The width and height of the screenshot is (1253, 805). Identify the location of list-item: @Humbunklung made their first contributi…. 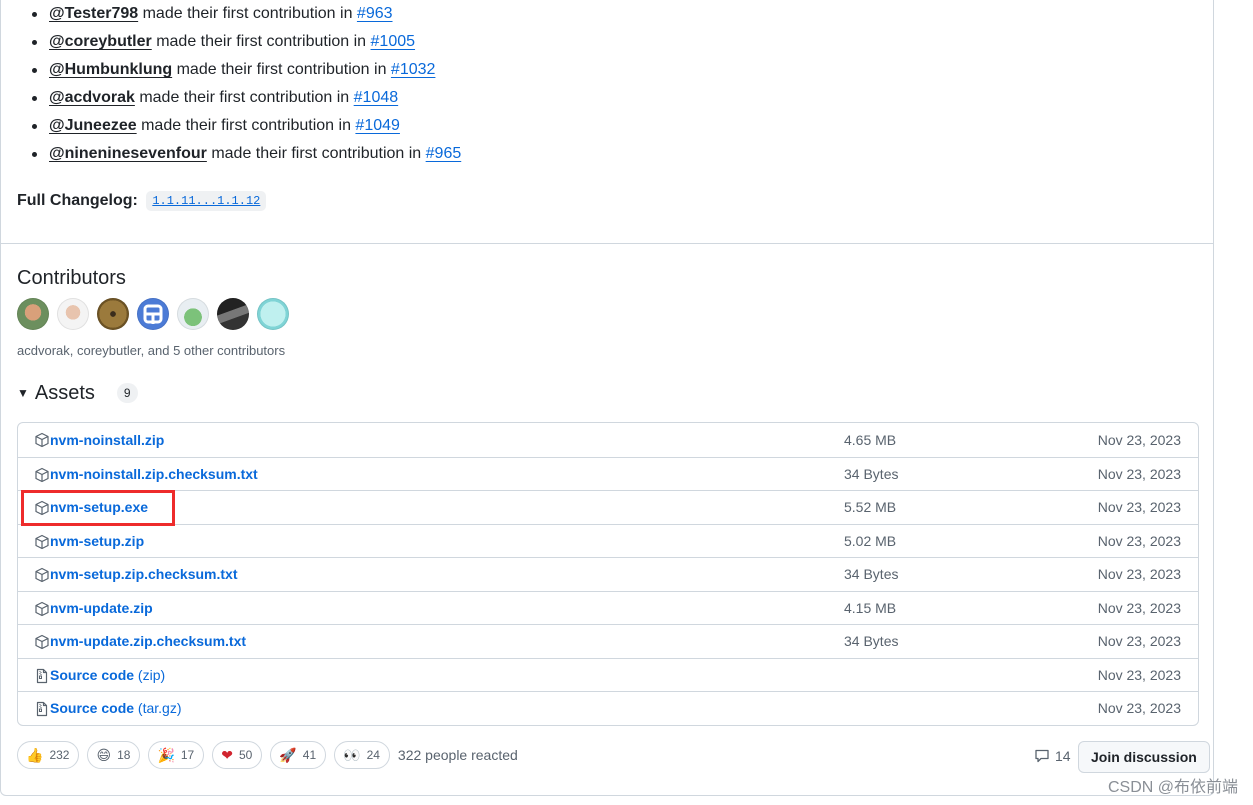
(239, 70).